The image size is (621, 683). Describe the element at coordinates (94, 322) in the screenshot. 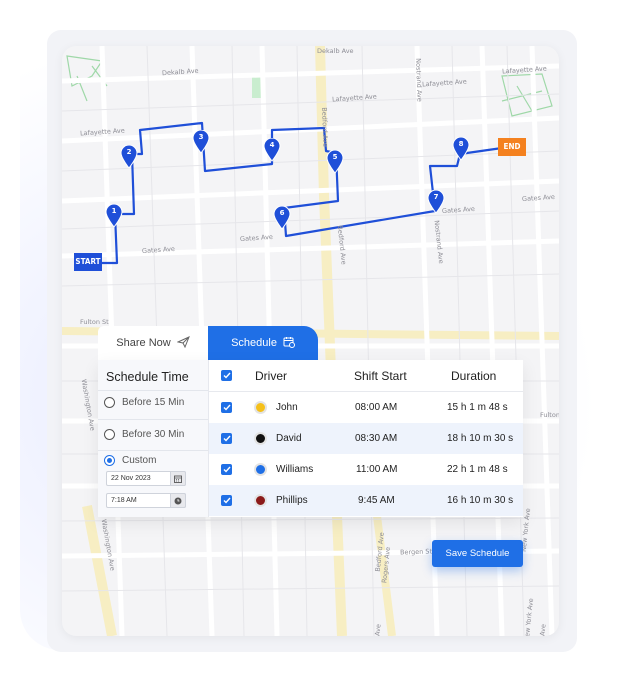

I see `street-label: Fulton St` at that location.